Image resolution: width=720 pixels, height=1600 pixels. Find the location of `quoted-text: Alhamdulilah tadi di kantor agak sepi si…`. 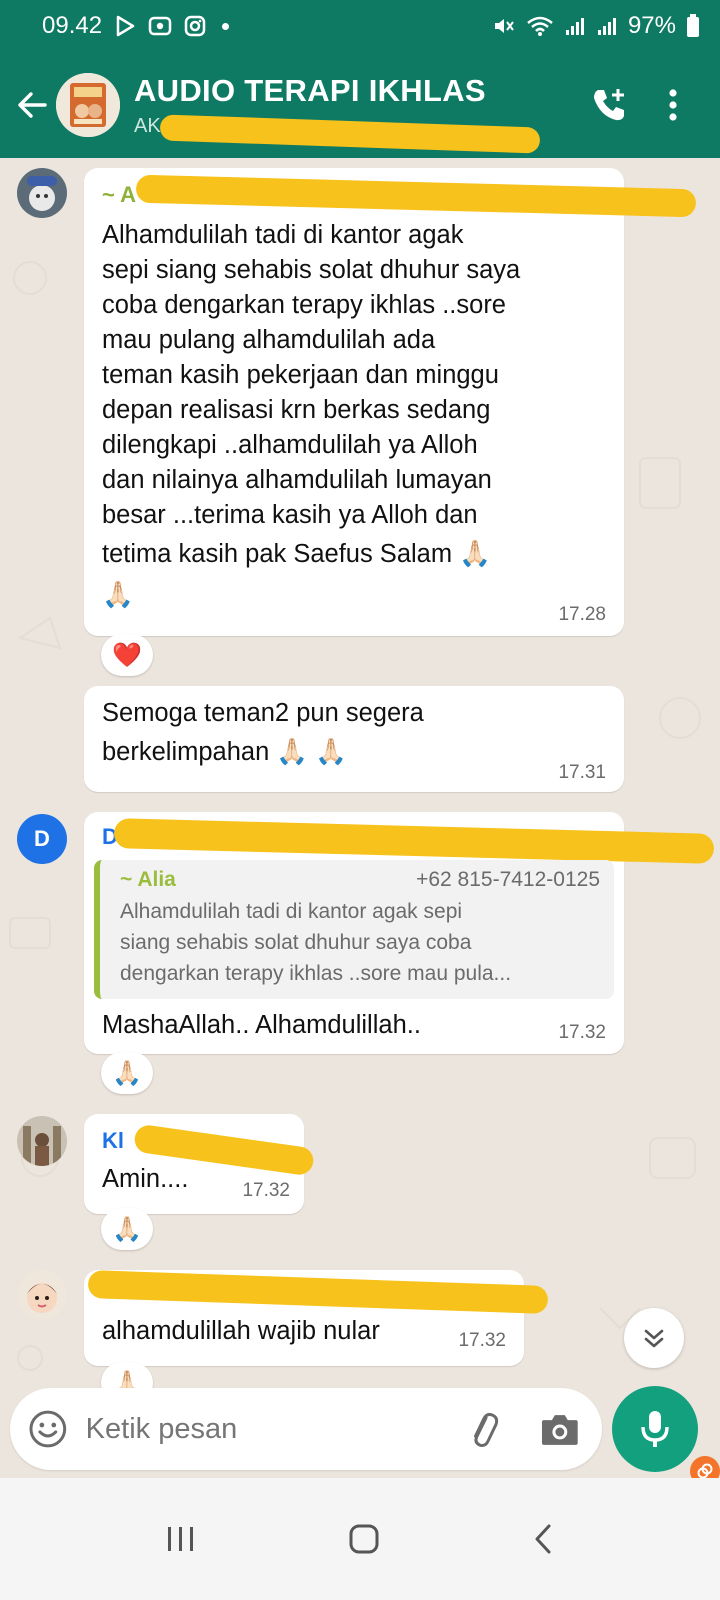

quoted-text: Alhamdulilah tadi di kantor agak sepi si… is located at coordinates (316, 942).